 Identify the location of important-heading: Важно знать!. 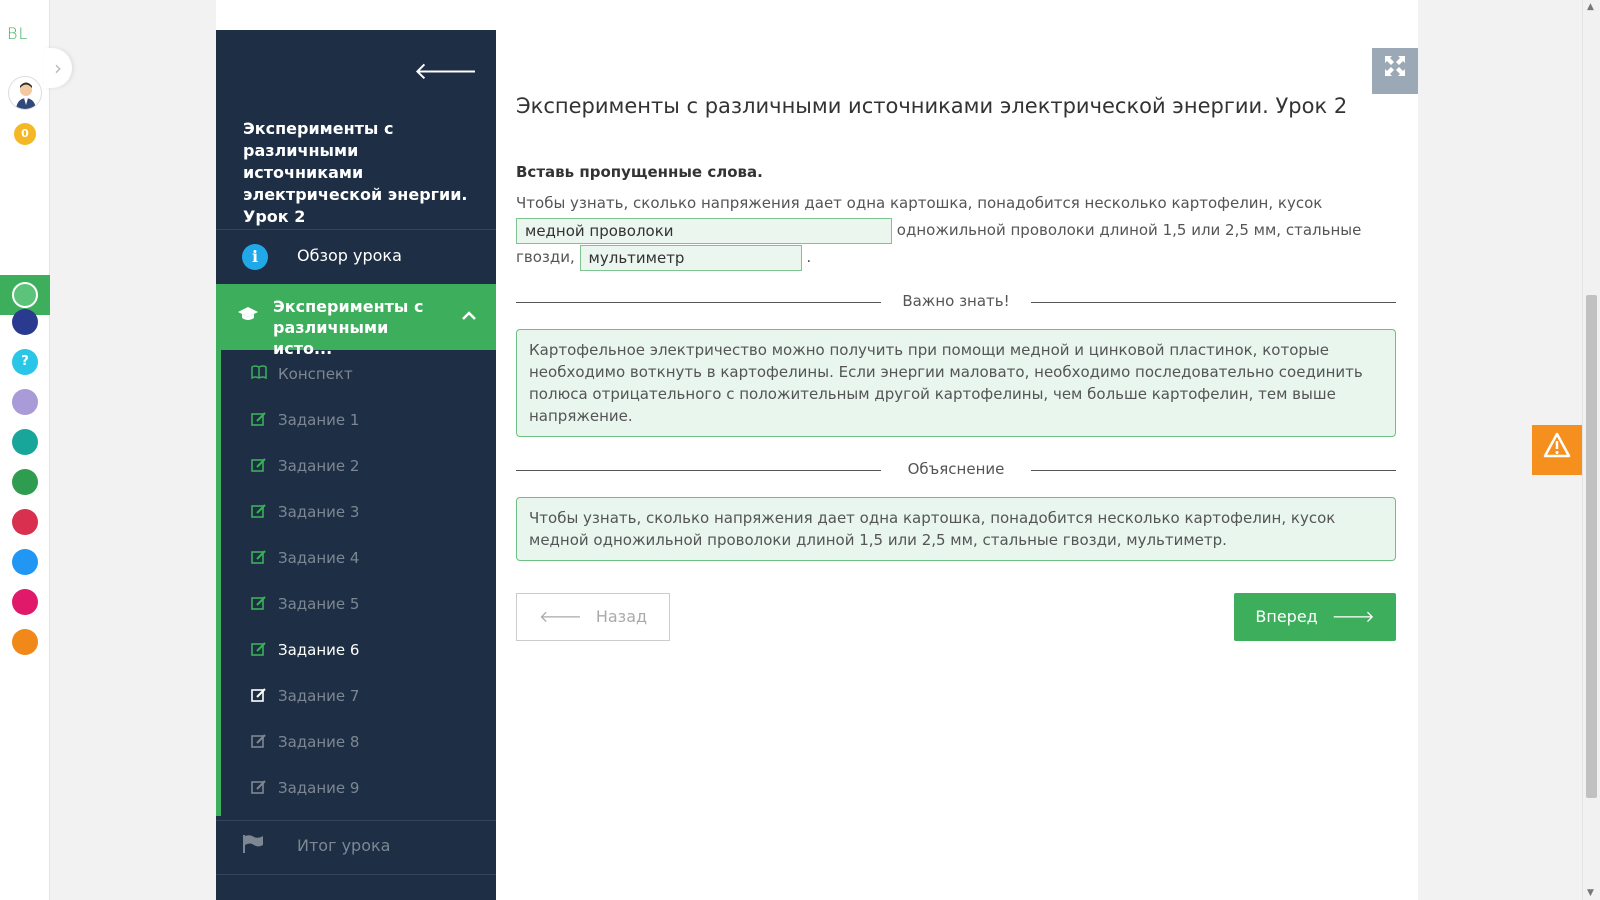
(956, 301).